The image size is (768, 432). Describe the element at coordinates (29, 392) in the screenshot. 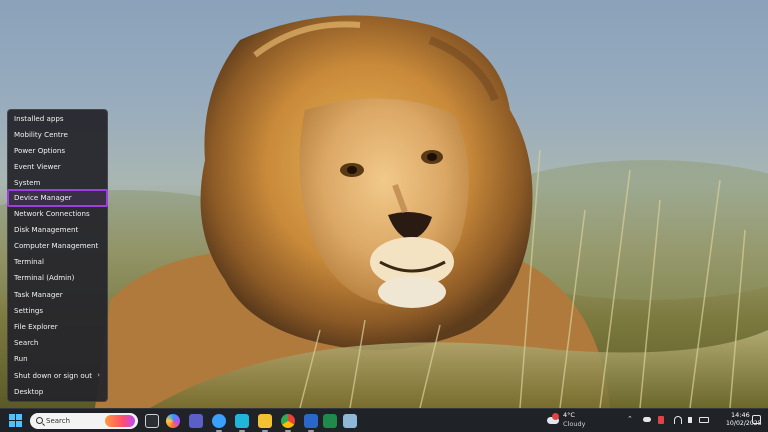

I see `menu-item-label: Desktop` at that location.